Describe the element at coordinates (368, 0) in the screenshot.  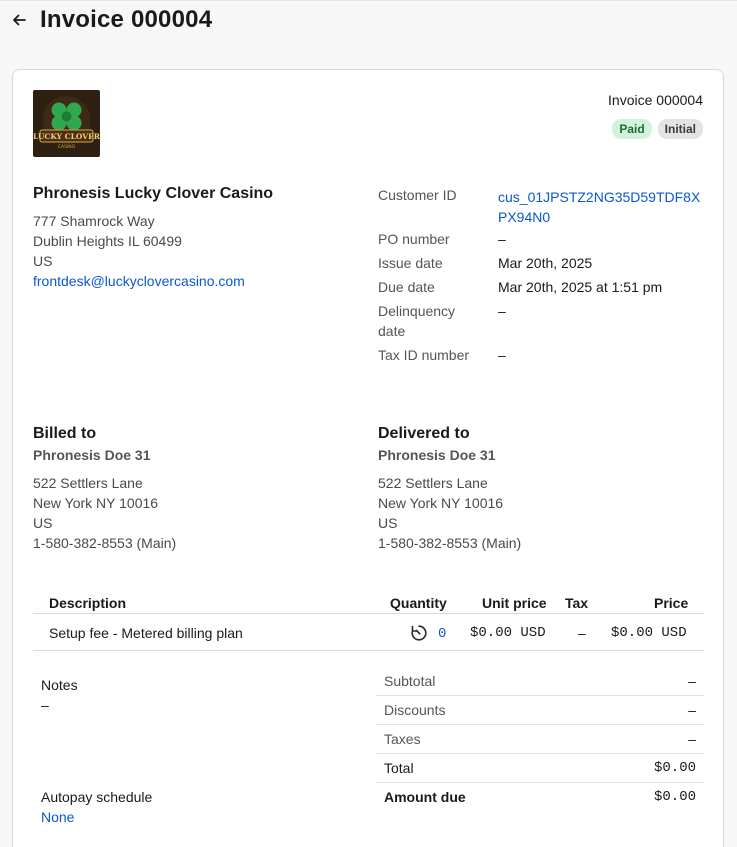
I see `top-divider` at that location.